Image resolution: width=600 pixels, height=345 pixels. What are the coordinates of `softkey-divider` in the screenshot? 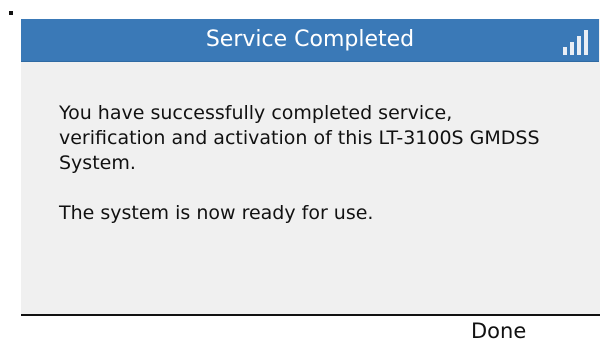 It's located at (310, 315).